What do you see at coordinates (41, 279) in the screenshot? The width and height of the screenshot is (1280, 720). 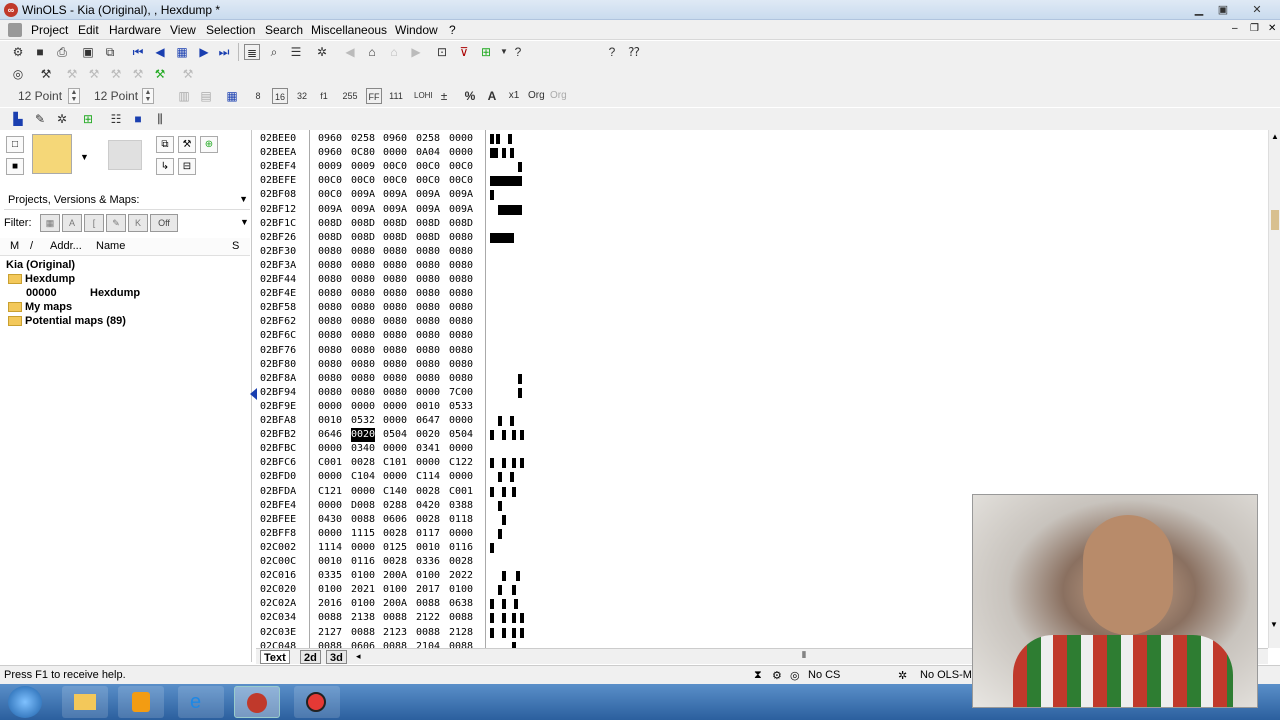 I see `tree-item-hexdump-folder: Hexdump` at bounding box center [41, 279].